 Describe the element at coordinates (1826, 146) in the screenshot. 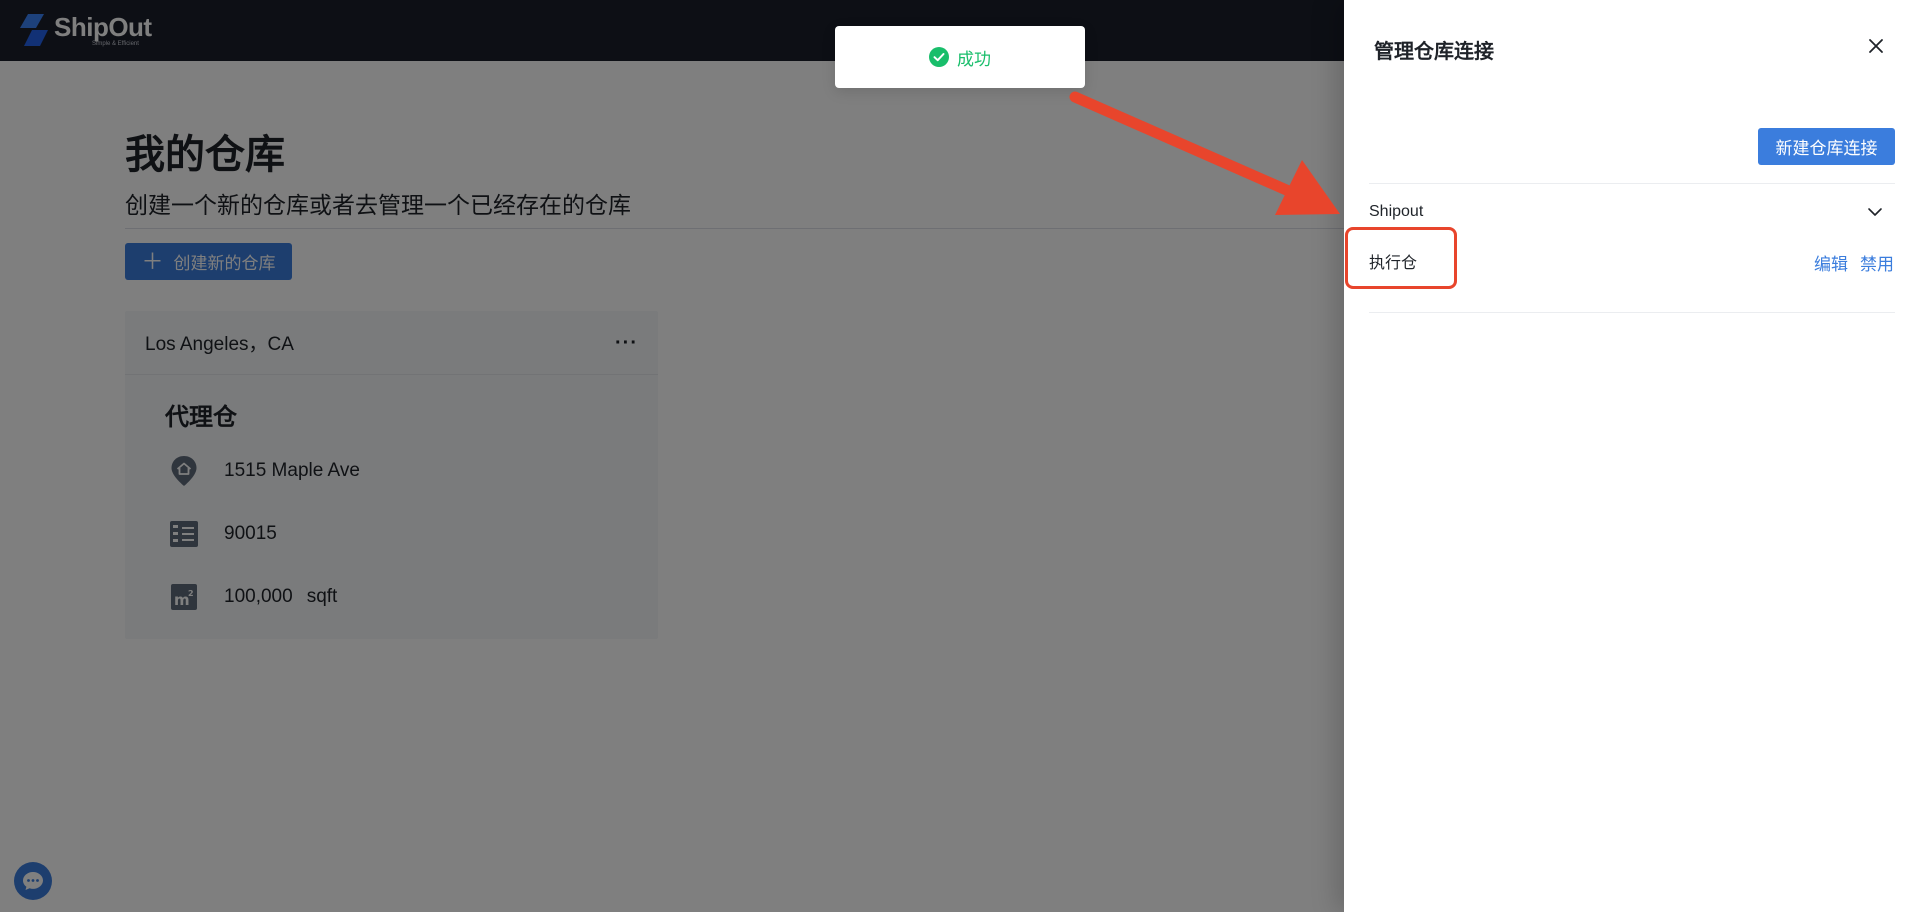

I see `new-warehouse-connection-button: 新建仓库连接` at that location.